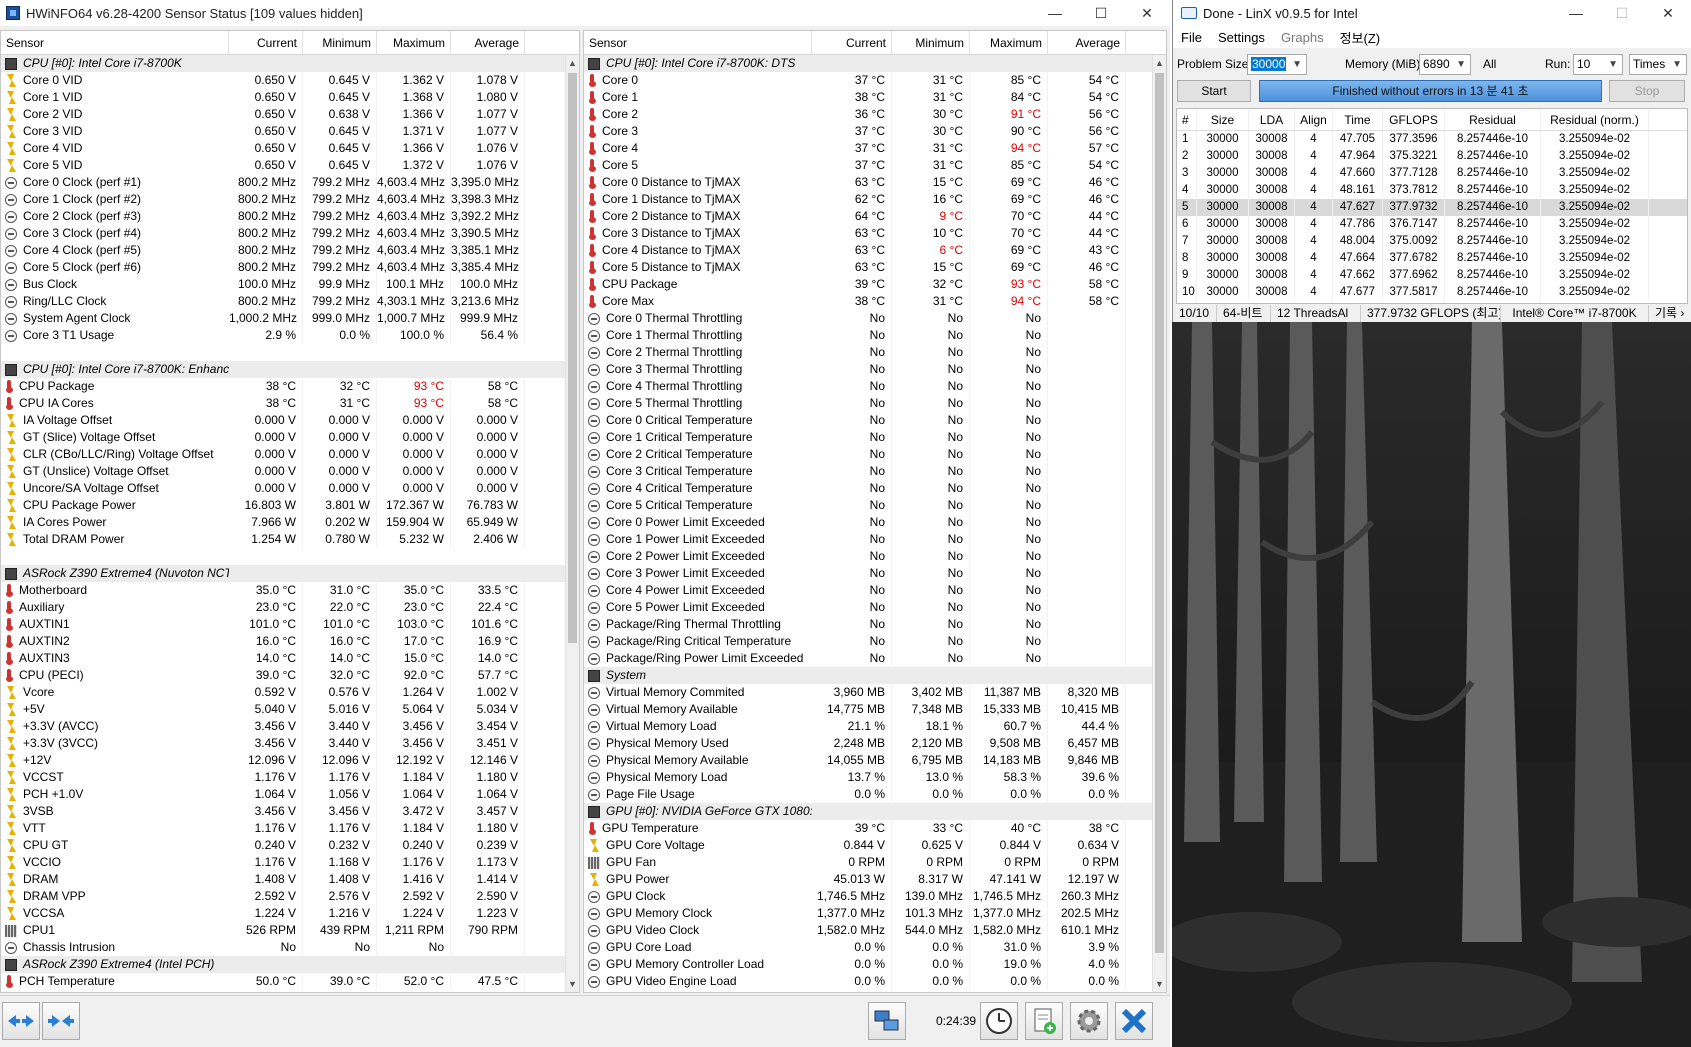 Image resolution: width=1691 pixels, height=1047 pixels. What do you see at coordinates (290, 114) in the screenshot?
I see `sensor-row: Core 2 VID 0.650 V 0.638 V 1.366 V 1.077 V` at bounding box center [290, 114].